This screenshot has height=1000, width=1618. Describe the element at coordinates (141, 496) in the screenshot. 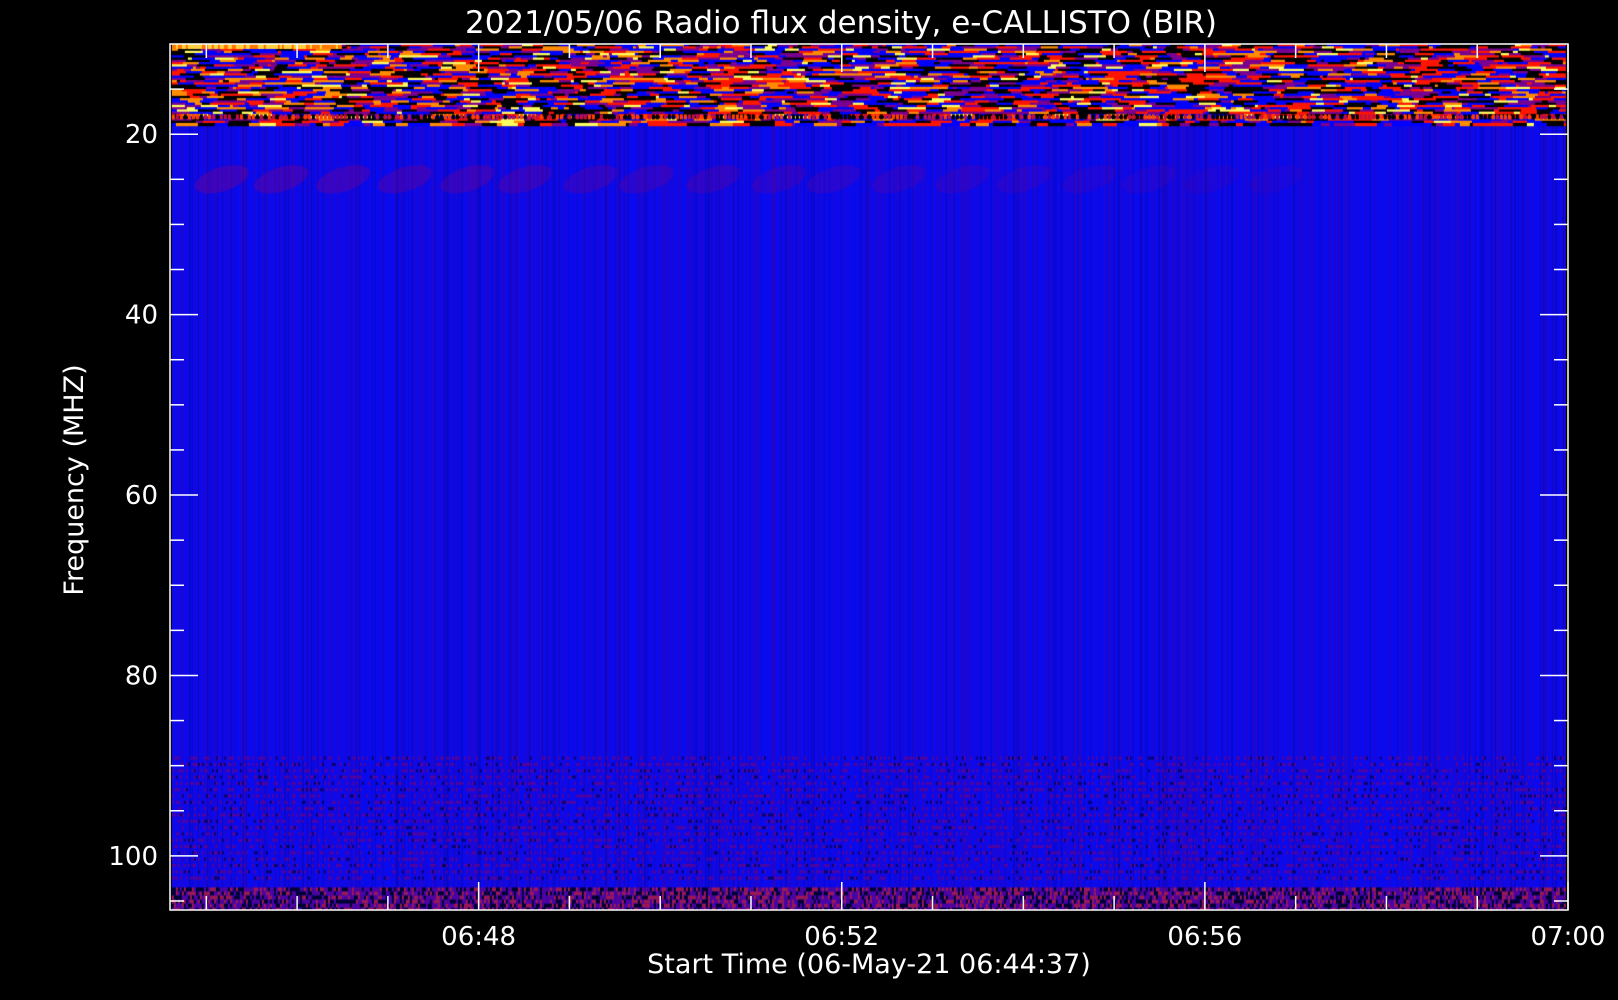

I see `y-tick-label: 60` at that location.